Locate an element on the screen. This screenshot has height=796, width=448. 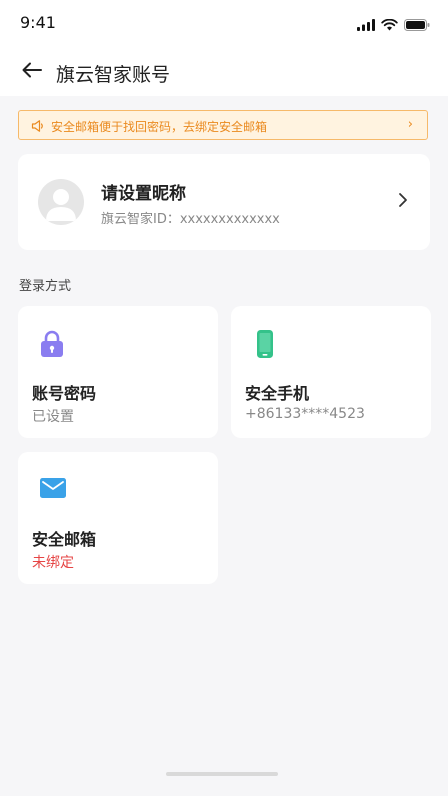
chevron-right-icon: › is located at coordinates (410, 124).